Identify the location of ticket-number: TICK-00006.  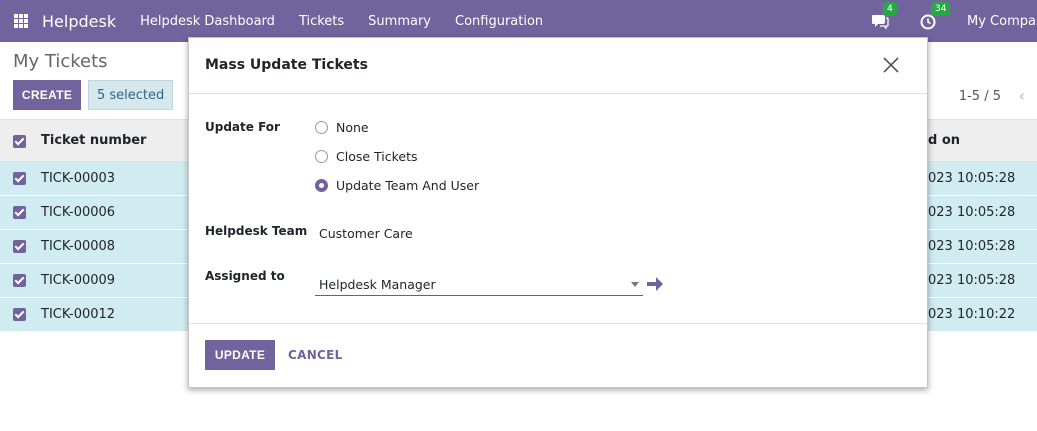
(78, 212).